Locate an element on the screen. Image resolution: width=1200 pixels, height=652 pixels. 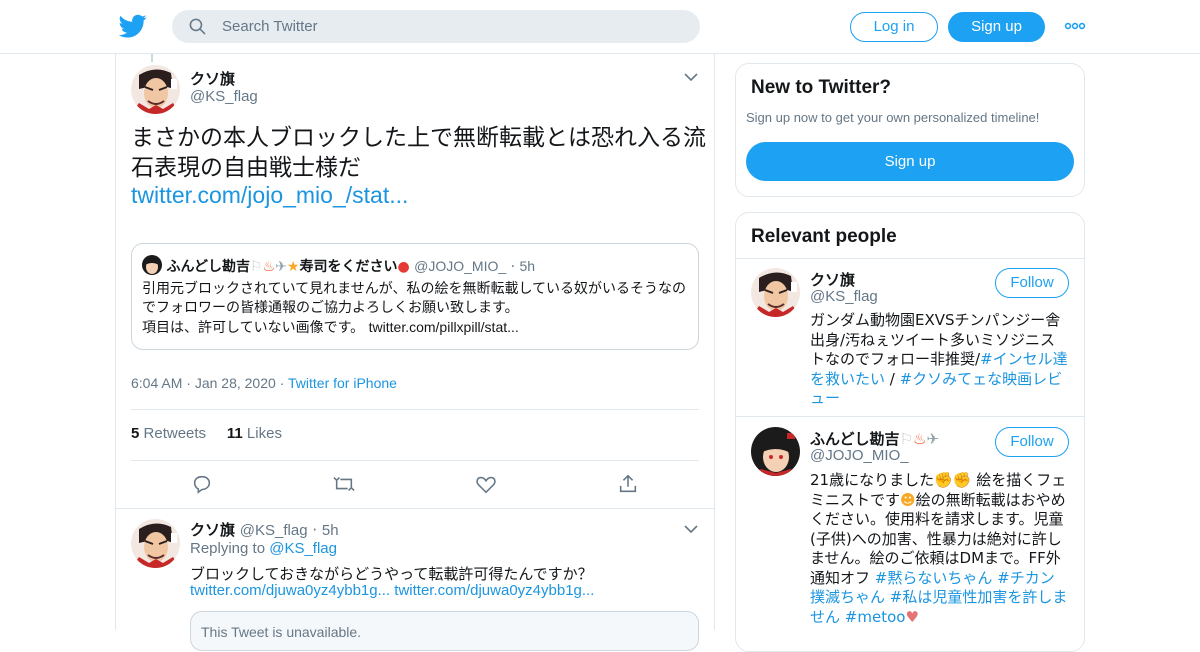
quoted-time: 5h is located at coordinates (527, 266).